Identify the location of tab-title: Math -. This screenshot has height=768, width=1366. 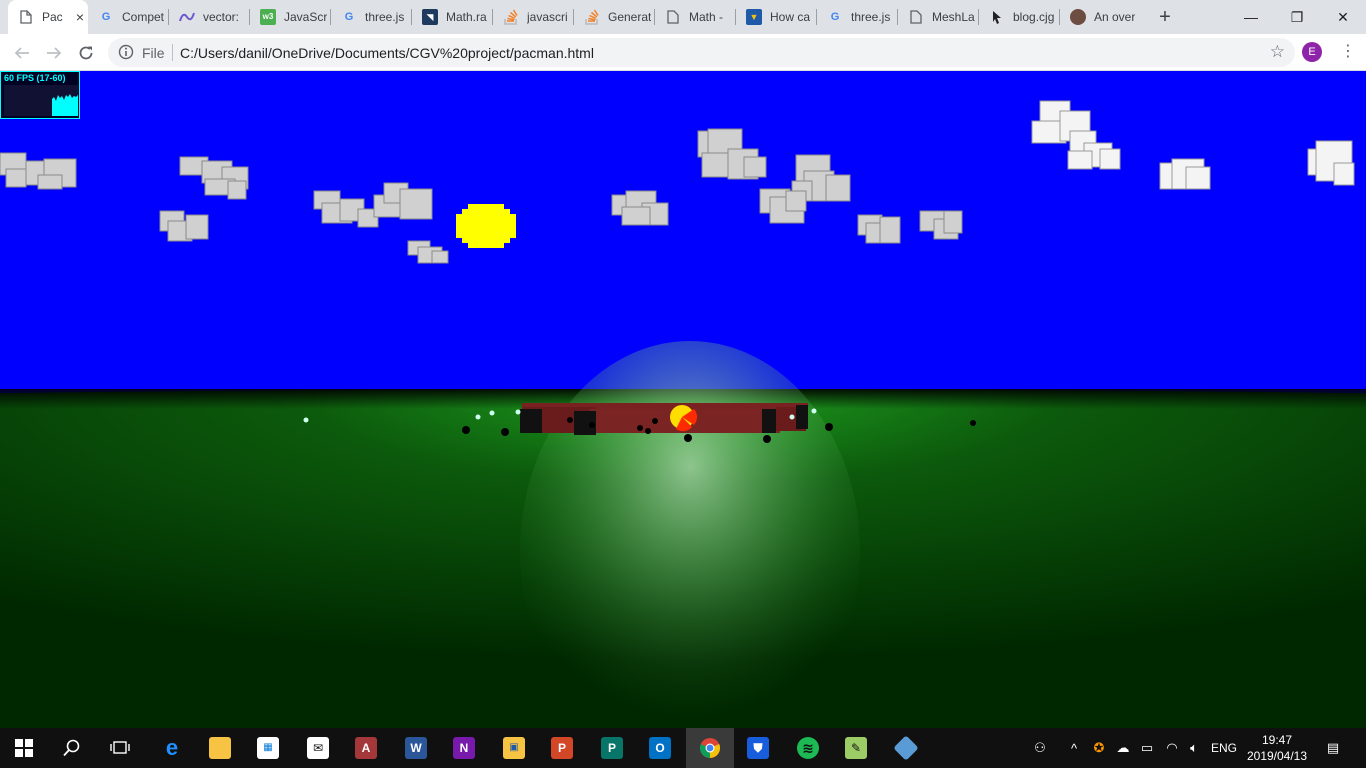
(706, 17).